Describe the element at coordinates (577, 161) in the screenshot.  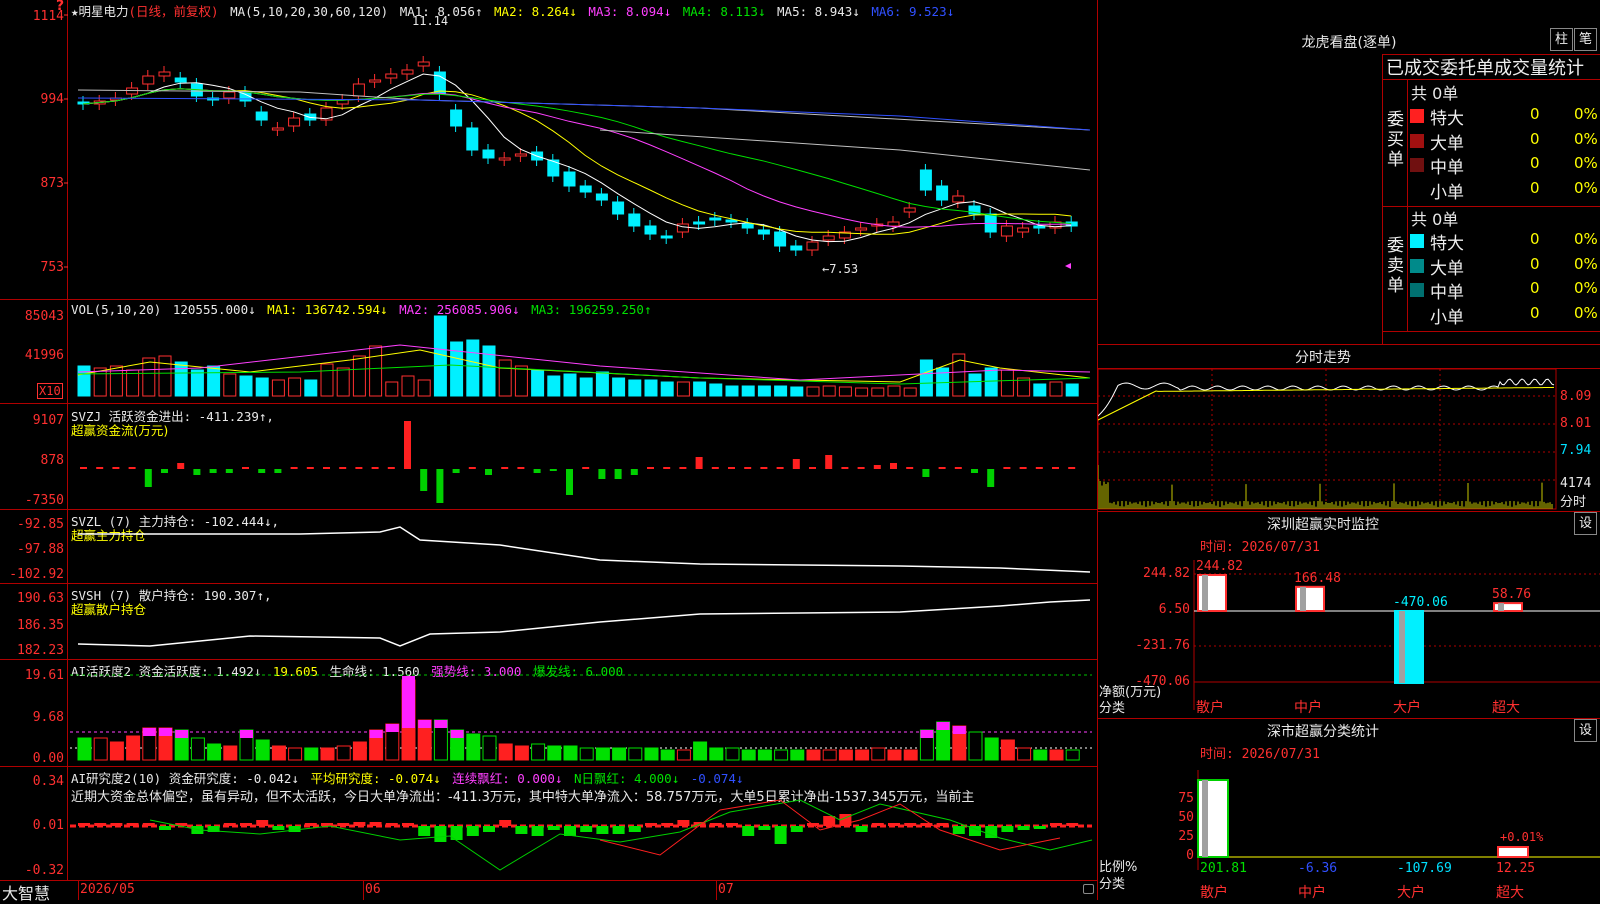
I see `ma2-line` at that location.